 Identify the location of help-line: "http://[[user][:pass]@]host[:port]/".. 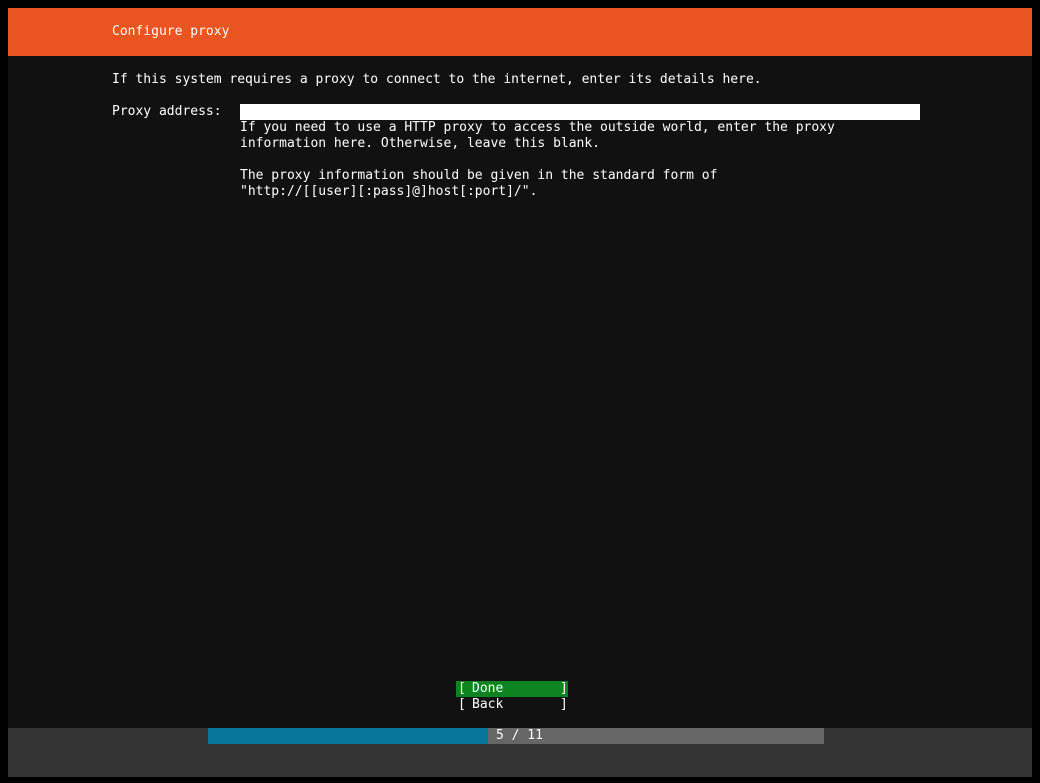
(389, 191).